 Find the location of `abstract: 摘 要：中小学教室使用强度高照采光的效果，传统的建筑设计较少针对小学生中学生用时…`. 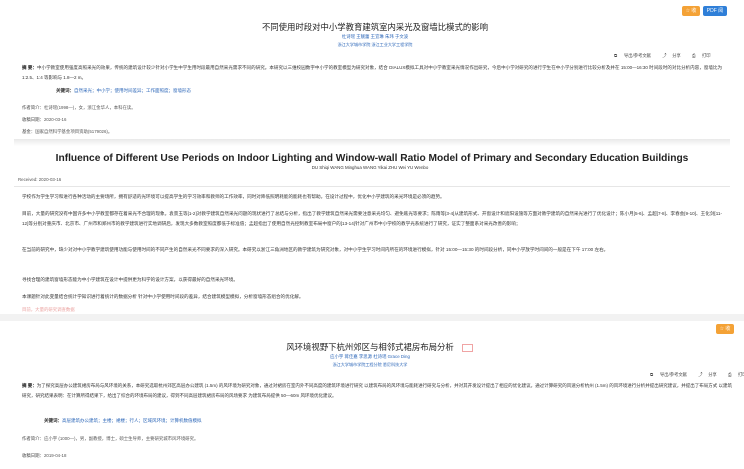

abstract: 摘 要：中小学教室使用强度高照采光的效果，传统的建筑设计较少针对小学生中学生用时… is located at coordinates (372, 72).